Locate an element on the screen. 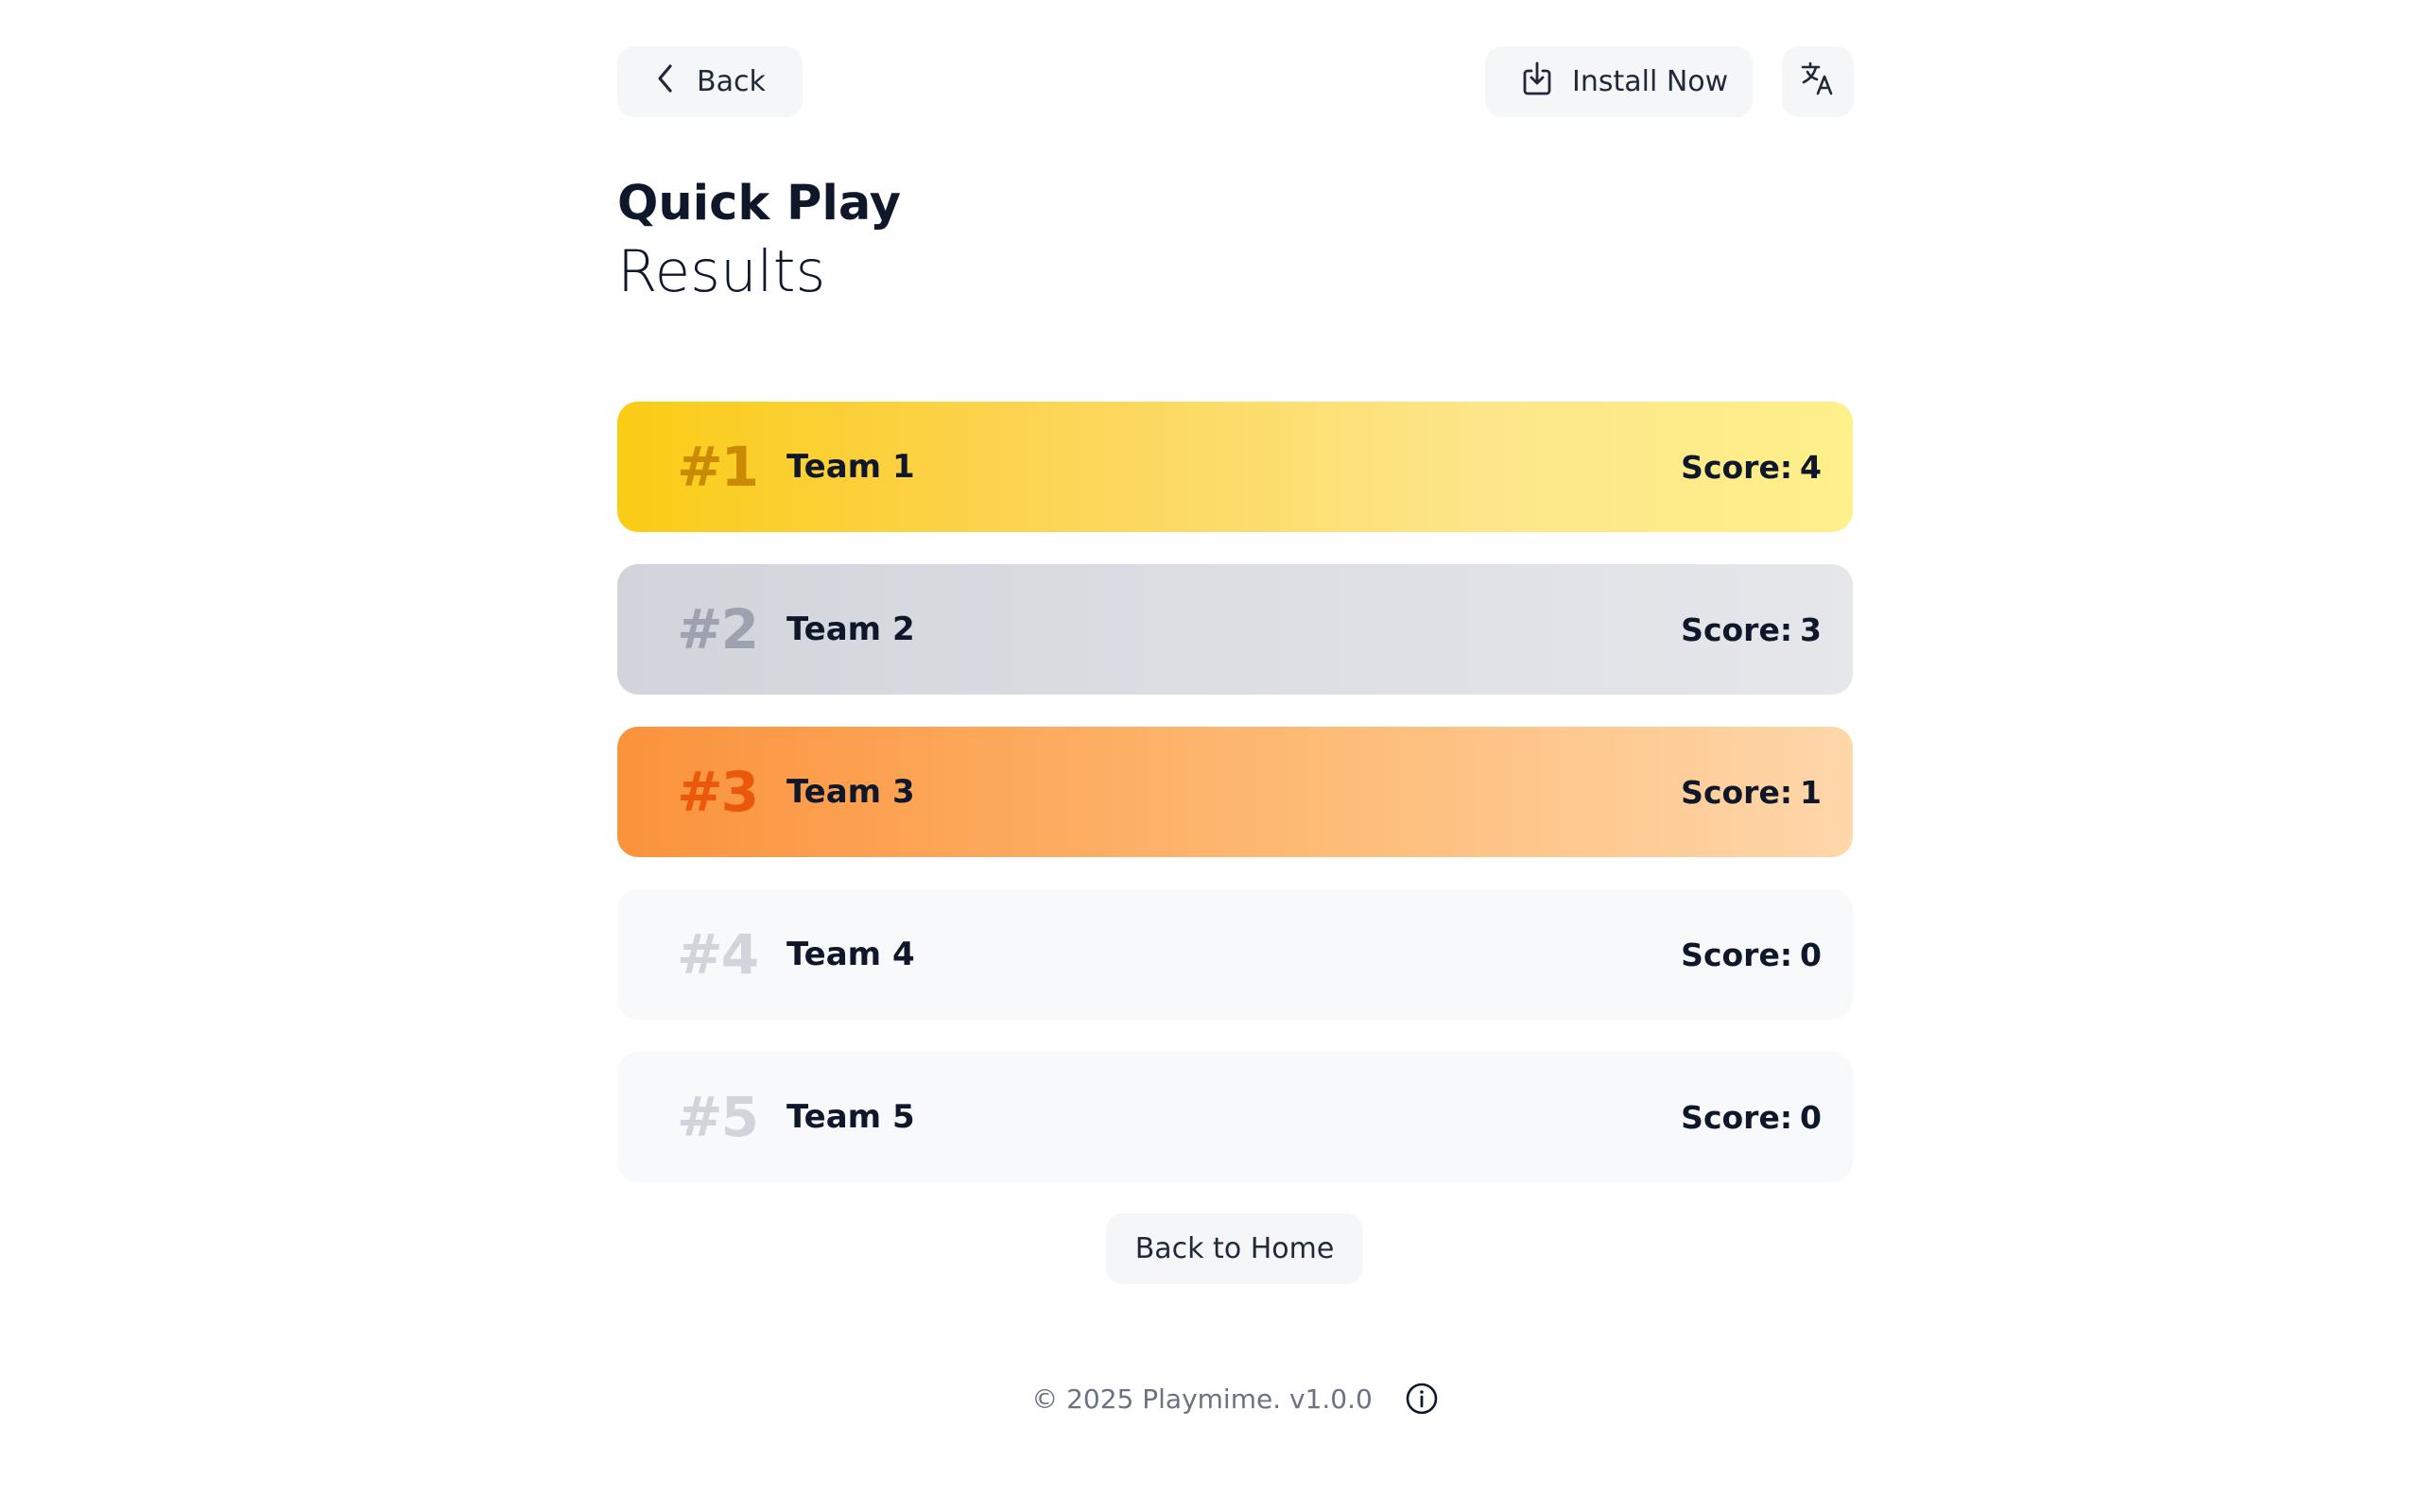  footer: © 2025 Playmime. v1.0.0 is located at coordinates (1235, 1399).